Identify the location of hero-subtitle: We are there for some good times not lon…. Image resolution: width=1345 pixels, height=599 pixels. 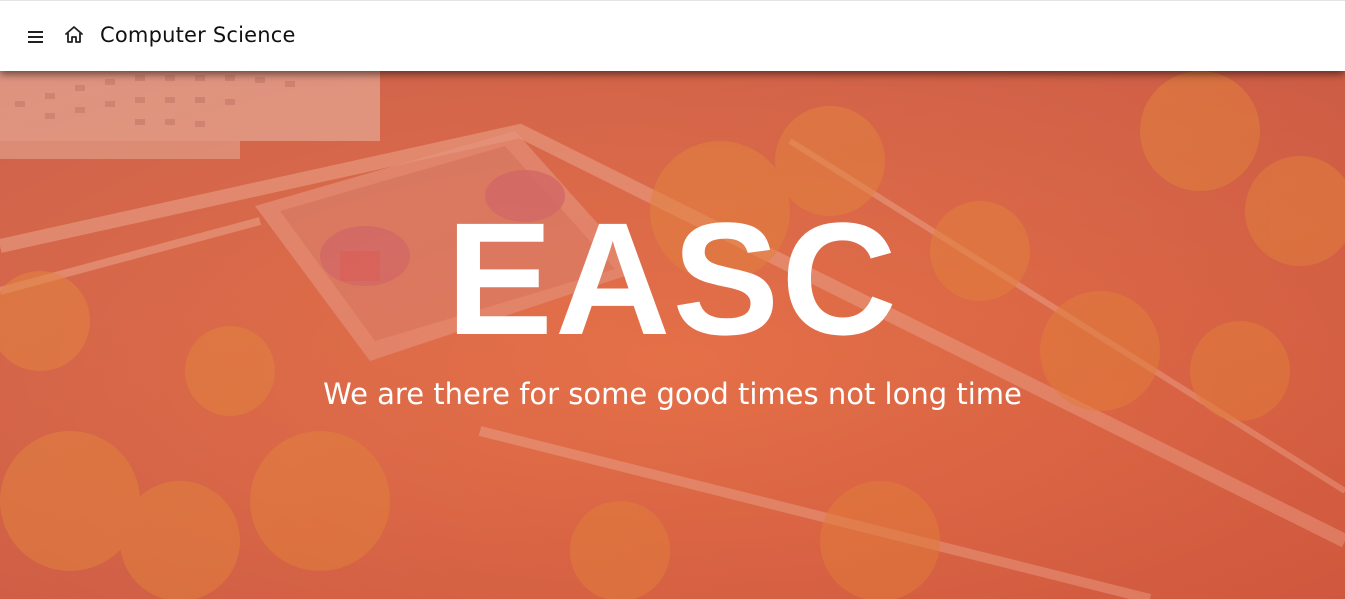
(672, 394).